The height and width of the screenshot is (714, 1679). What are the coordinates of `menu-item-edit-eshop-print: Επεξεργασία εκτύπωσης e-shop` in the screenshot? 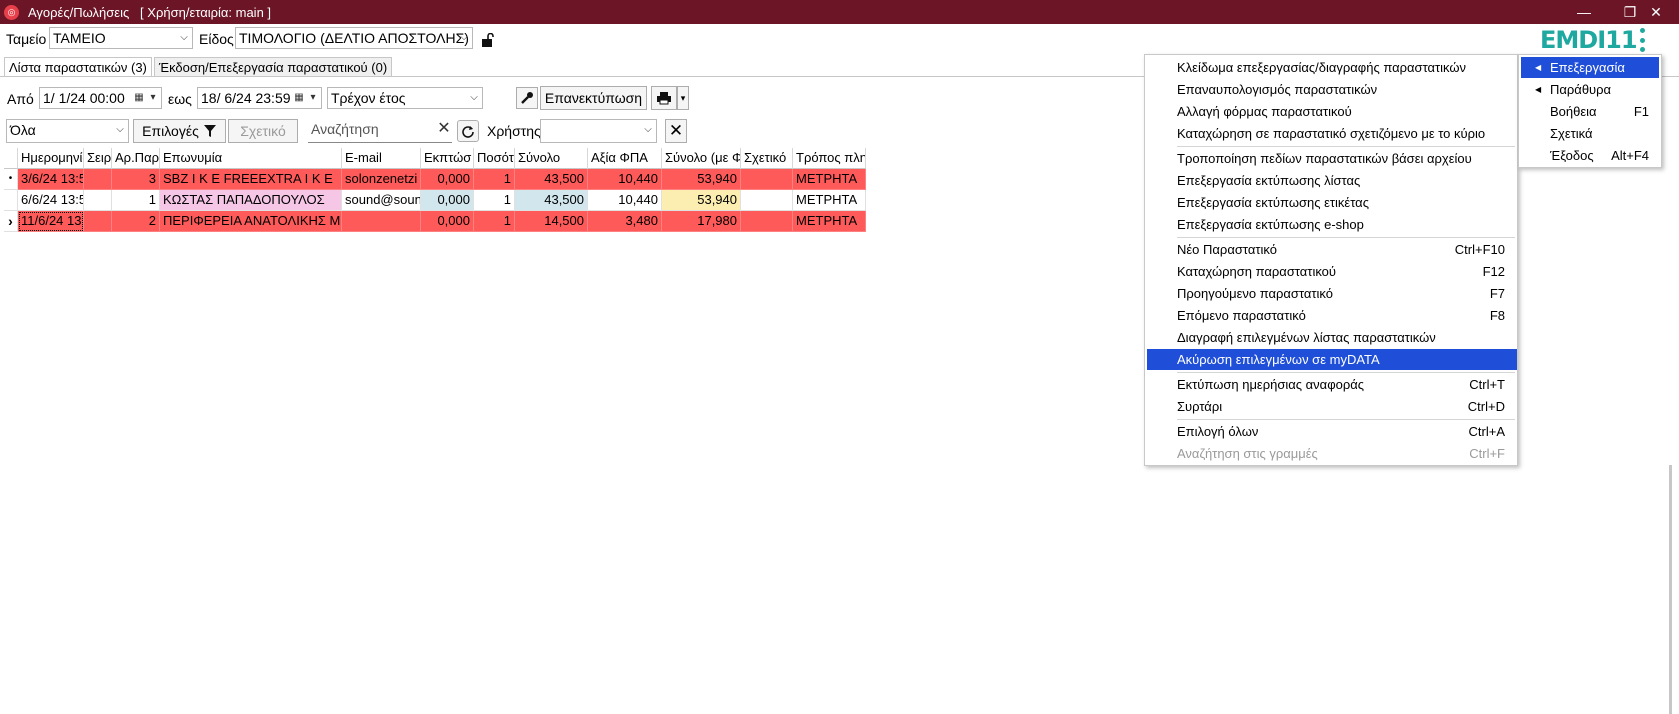 It's located at (1331, 224).